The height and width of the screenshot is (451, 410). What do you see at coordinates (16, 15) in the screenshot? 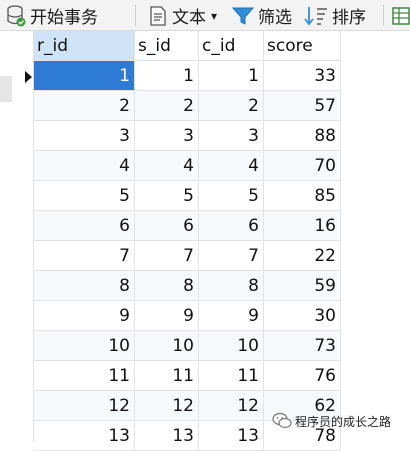
I see `database-transaction-icon` at bounding box center [16, 15].